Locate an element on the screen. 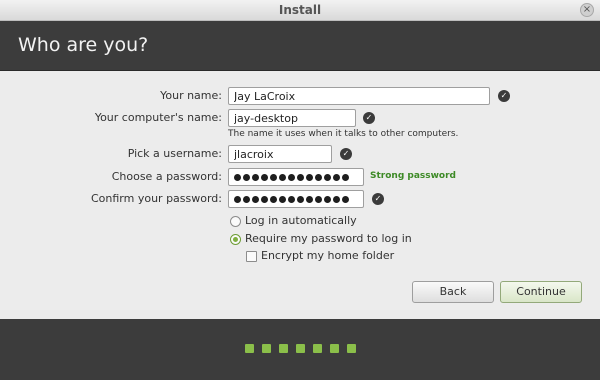 The width and height of the screenshot is (600, 380). computer-name-label: Your computer's name: is located at coordinates (158, 117).